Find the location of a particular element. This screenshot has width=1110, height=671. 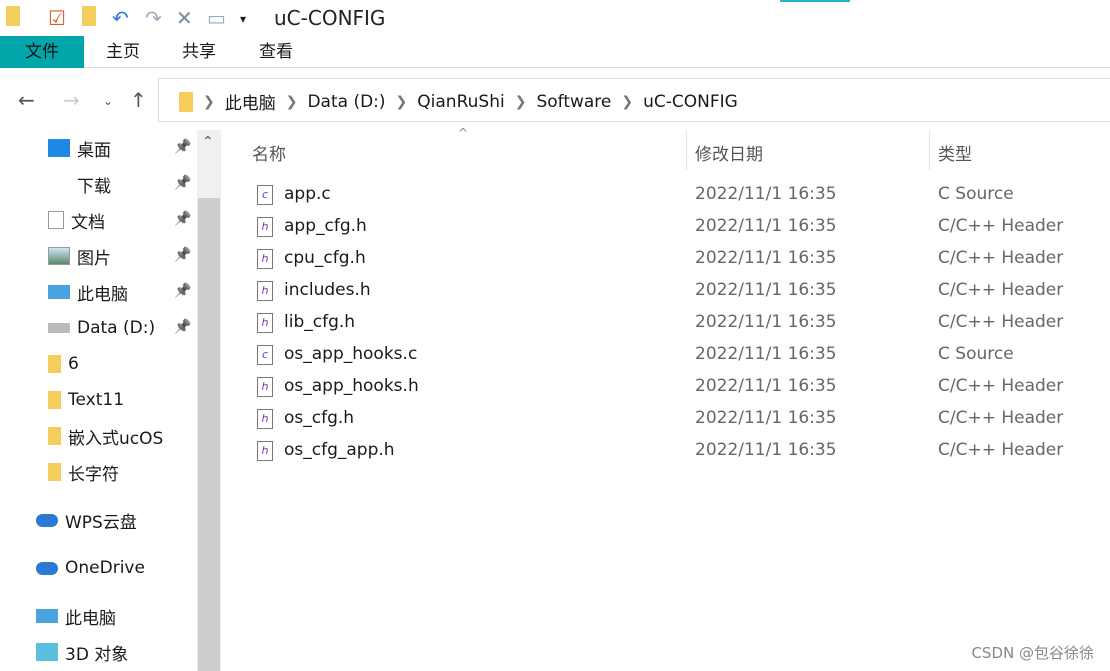

sidebar-item-label: 6 is located at coordinates (73, 364).